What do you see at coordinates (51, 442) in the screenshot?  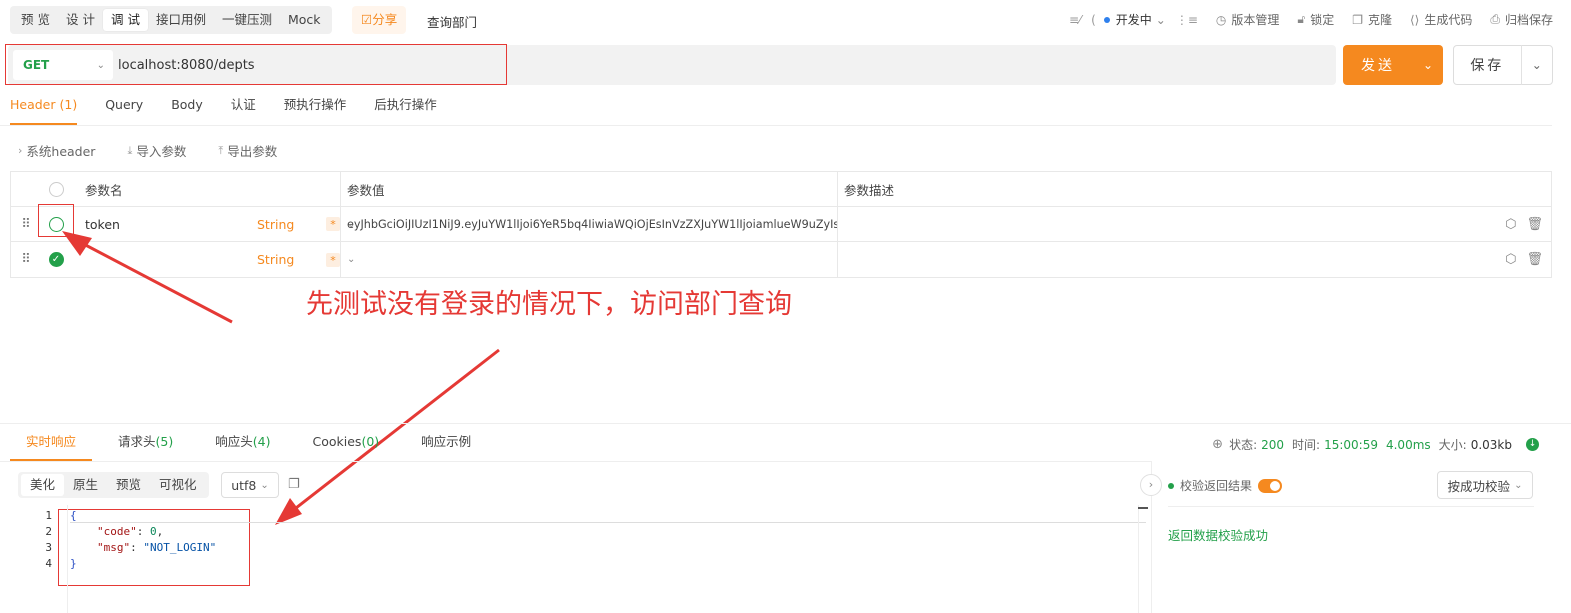 I see `tab-live-response: 实时响应` at bounding box center [51, 442].